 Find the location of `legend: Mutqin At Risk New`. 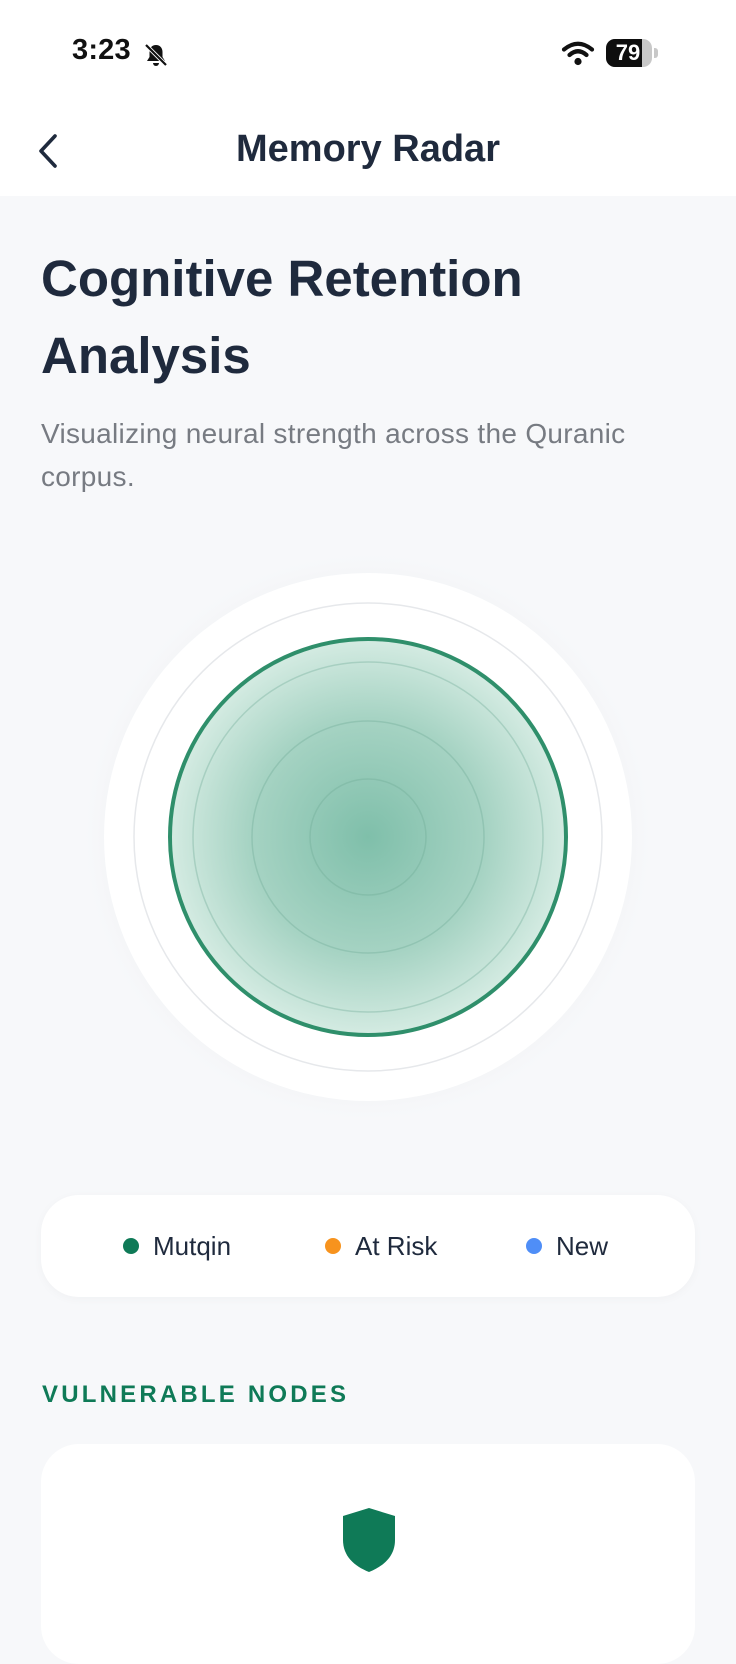

legend: Mutqin At Risk New is located at coordinates (368, 1246).